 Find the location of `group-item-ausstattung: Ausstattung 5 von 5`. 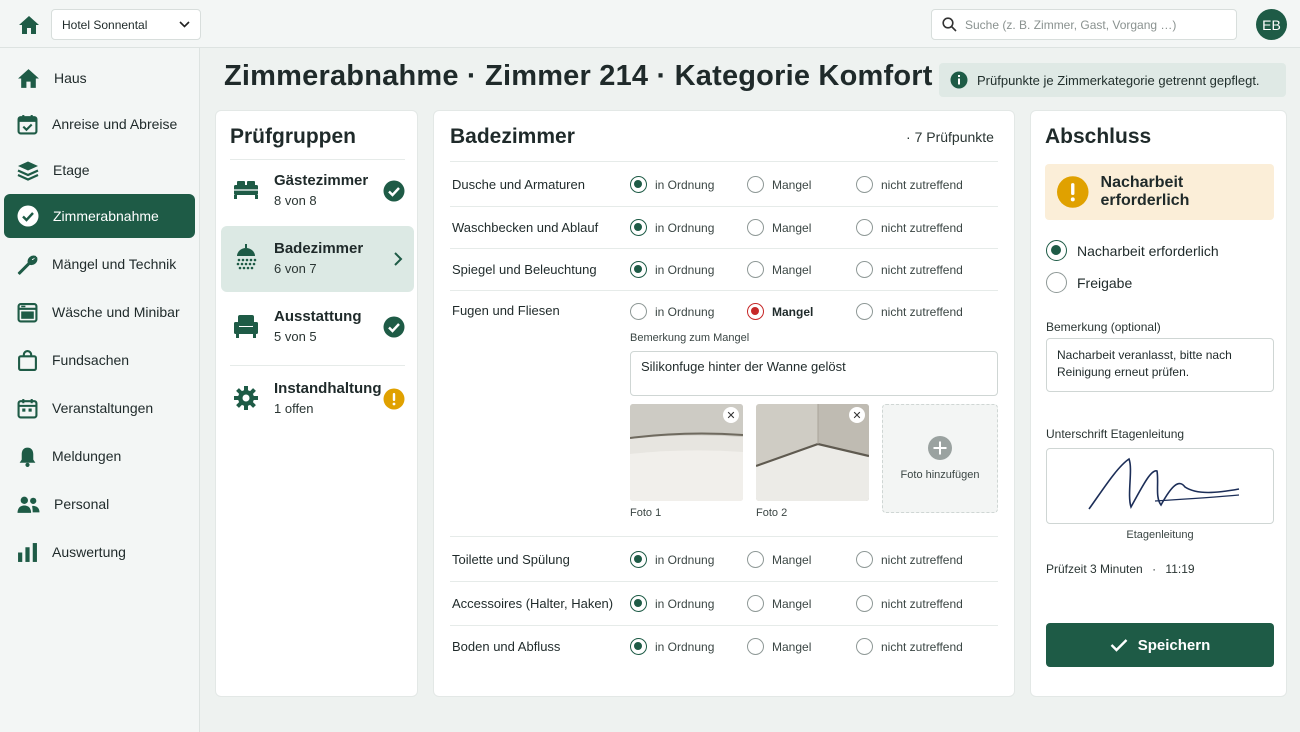

group-item-ausstattung: Ausstattung 5 von 5 is located at coordinates (317, 327).